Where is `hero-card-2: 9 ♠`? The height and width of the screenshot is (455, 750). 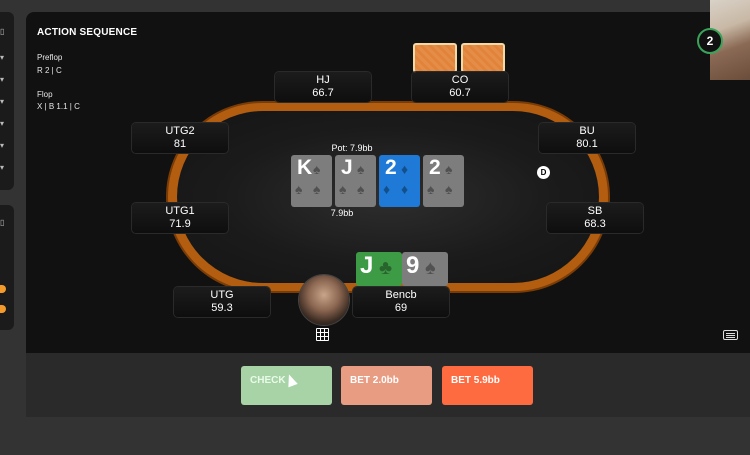
hero-card-2: 9 ♠ is located at coordinates (425, 269).